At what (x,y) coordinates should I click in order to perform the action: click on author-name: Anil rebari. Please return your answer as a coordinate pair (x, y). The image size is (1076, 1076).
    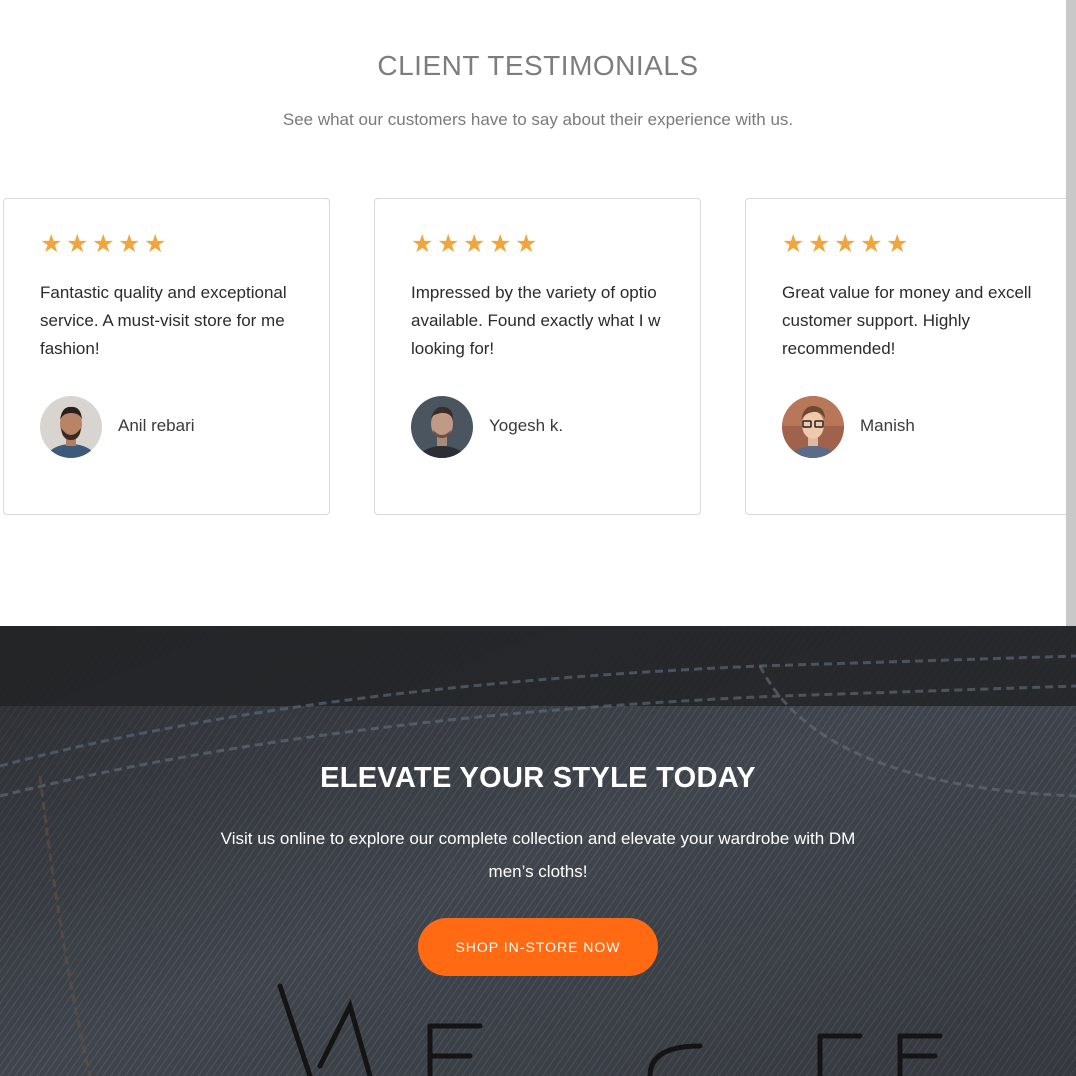
    Looking at the image, I should click on (156, 425).